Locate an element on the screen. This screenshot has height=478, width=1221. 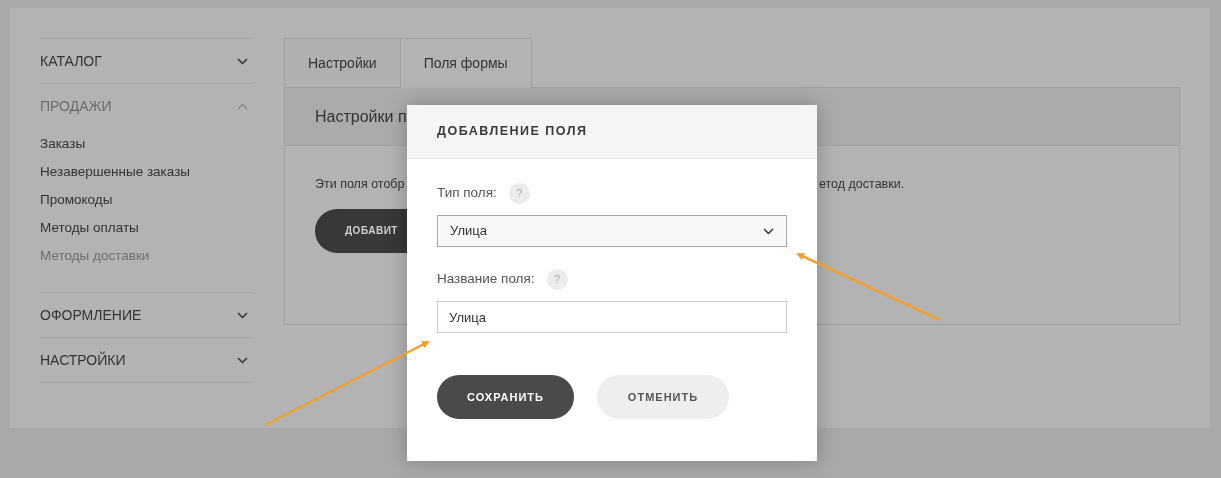
dialog-title: ДОБАВЛЕНИЕ ПОЛЯ is located at coordinates (512, 132).